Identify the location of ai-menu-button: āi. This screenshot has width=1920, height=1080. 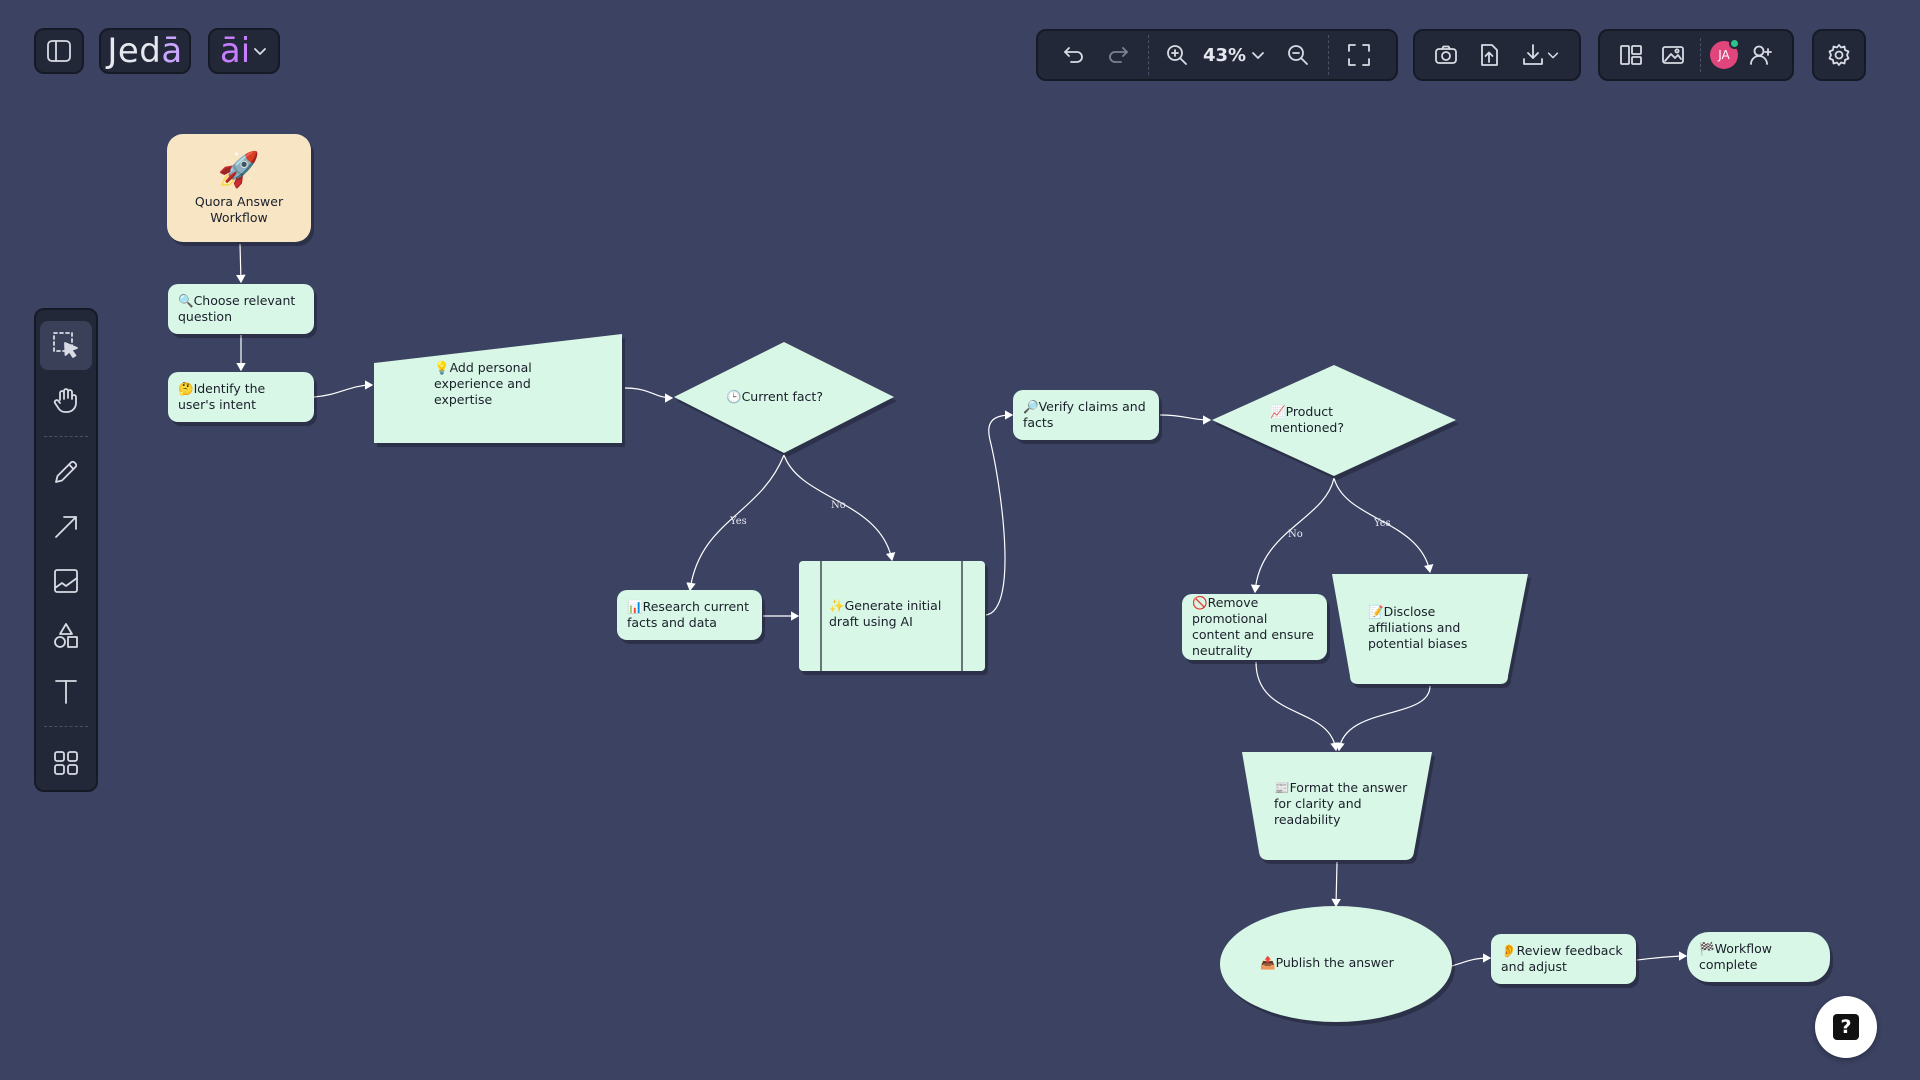
(244, 51).